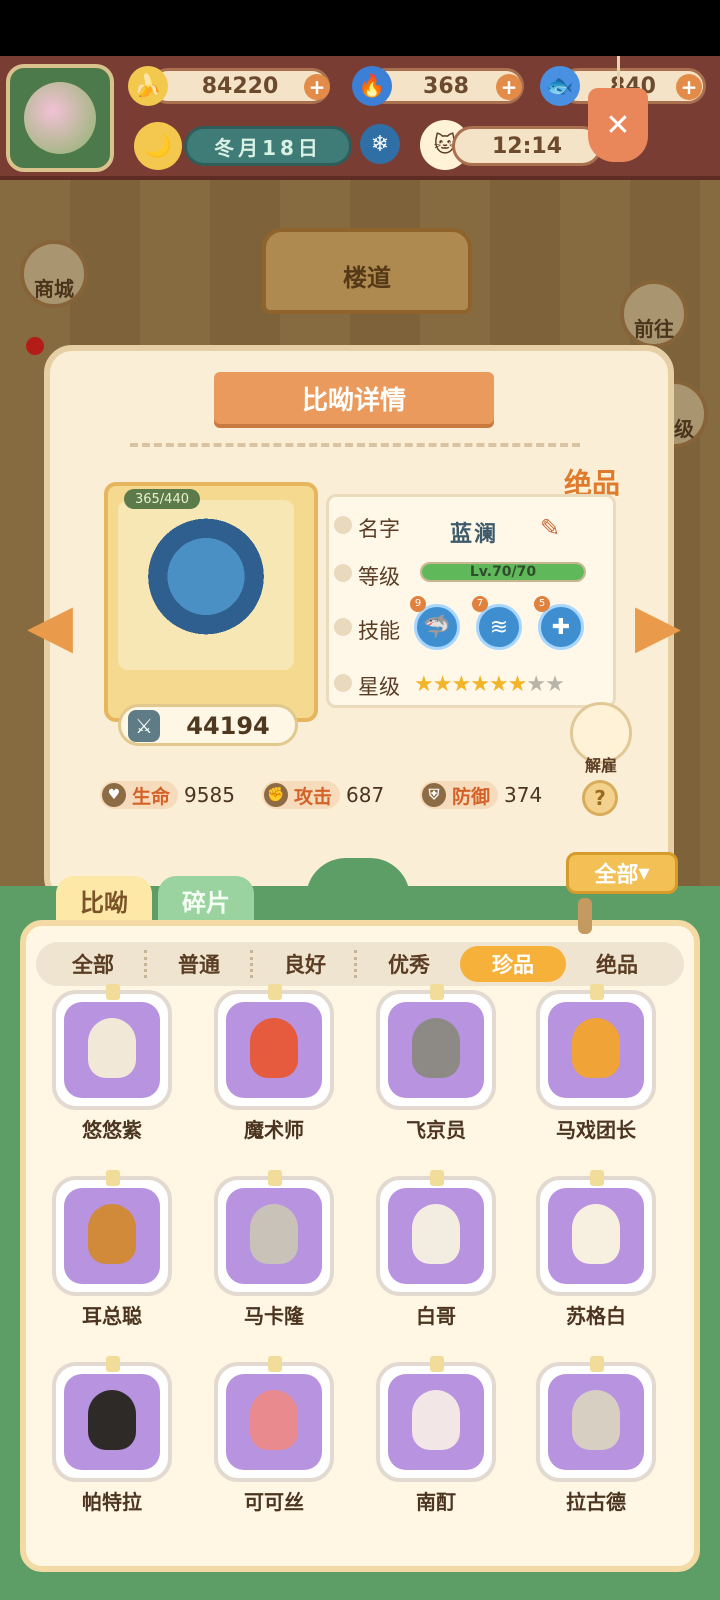 This screenshot has height=1600, width=720. What do you see at coordinates (206, 900) in the screenshot?
I see `tab-fragments: 碎片` at bounding box center [206, 900].